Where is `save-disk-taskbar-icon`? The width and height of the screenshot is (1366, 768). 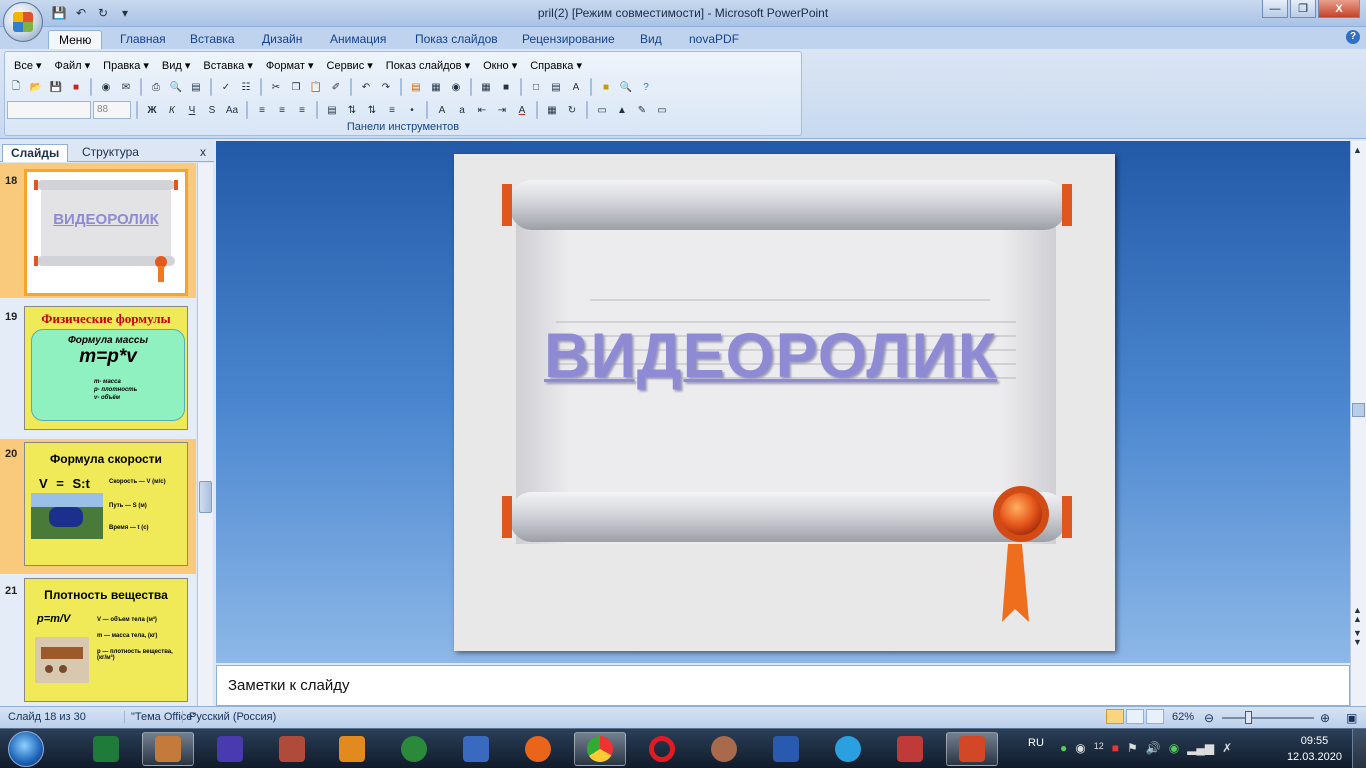 save-disk-taskbar-icon is located at coordinates (230, 749).